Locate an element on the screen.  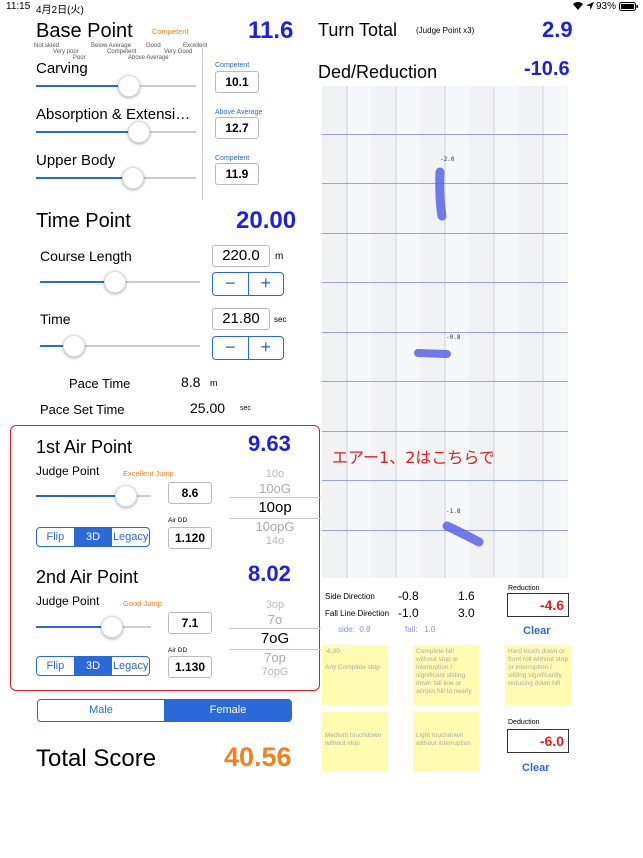
air2-judge-slider-thumb is located at coordinates (112, 627).